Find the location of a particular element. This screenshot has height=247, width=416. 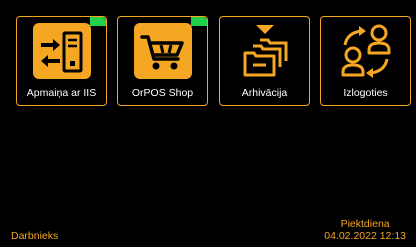

tile-izlogoties: Izlogoties is located at coordinates (365, 61).